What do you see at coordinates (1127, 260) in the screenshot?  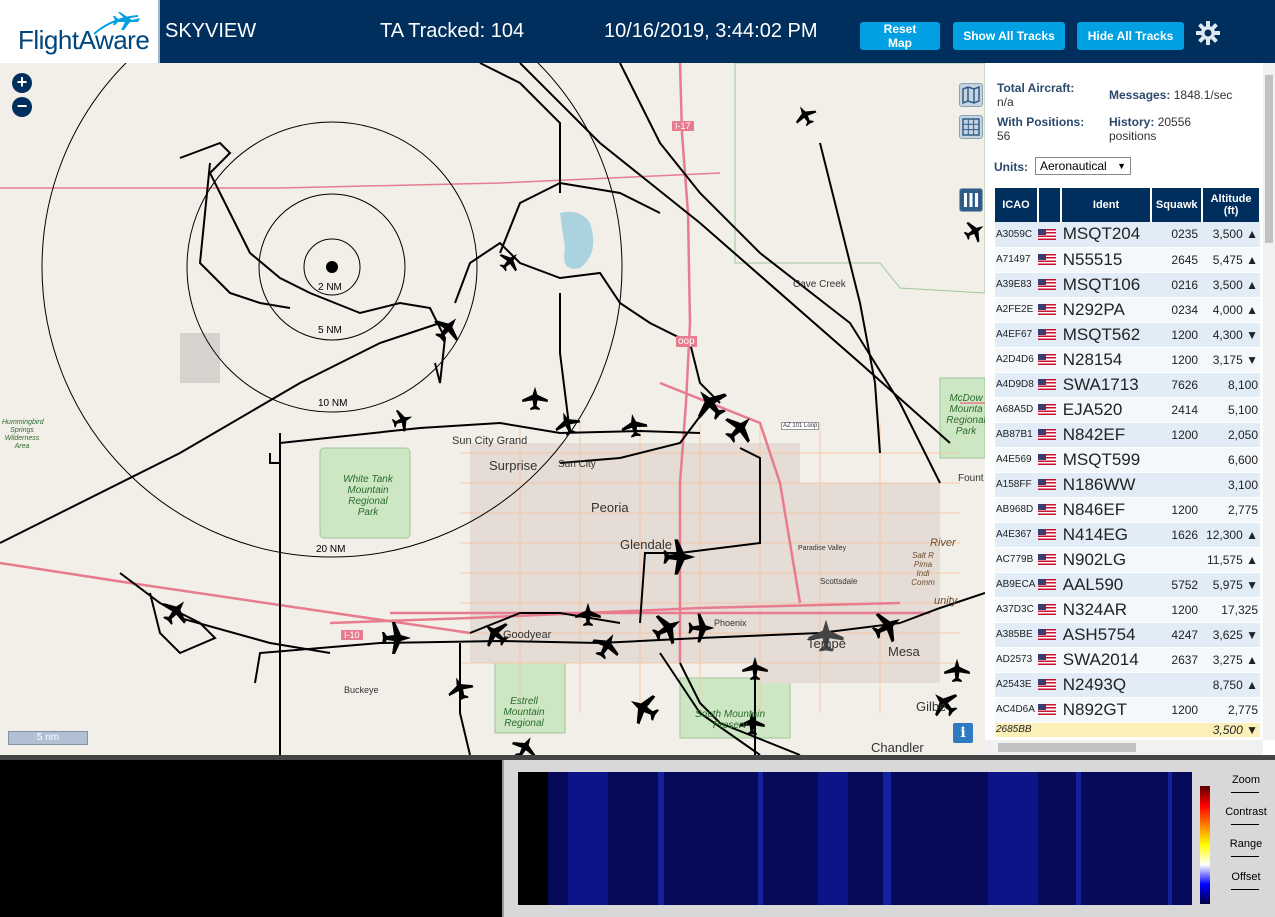 I see `table-row: A71497 N55515 2645 5,475 ▲` at bounding box center [1127, 260].